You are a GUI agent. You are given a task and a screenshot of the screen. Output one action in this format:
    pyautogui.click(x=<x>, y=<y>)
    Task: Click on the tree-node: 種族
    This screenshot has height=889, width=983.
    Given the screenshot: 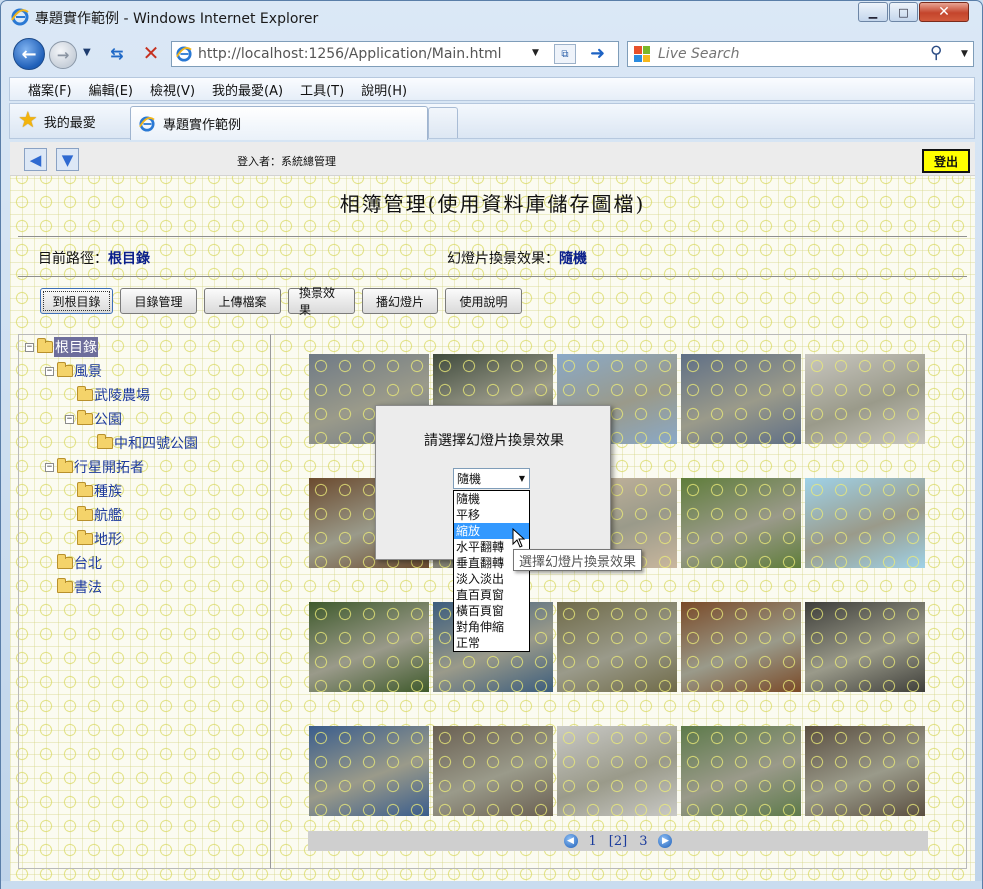 What is the action you would take?
    pyautogui.click(x=93, y=491)
    